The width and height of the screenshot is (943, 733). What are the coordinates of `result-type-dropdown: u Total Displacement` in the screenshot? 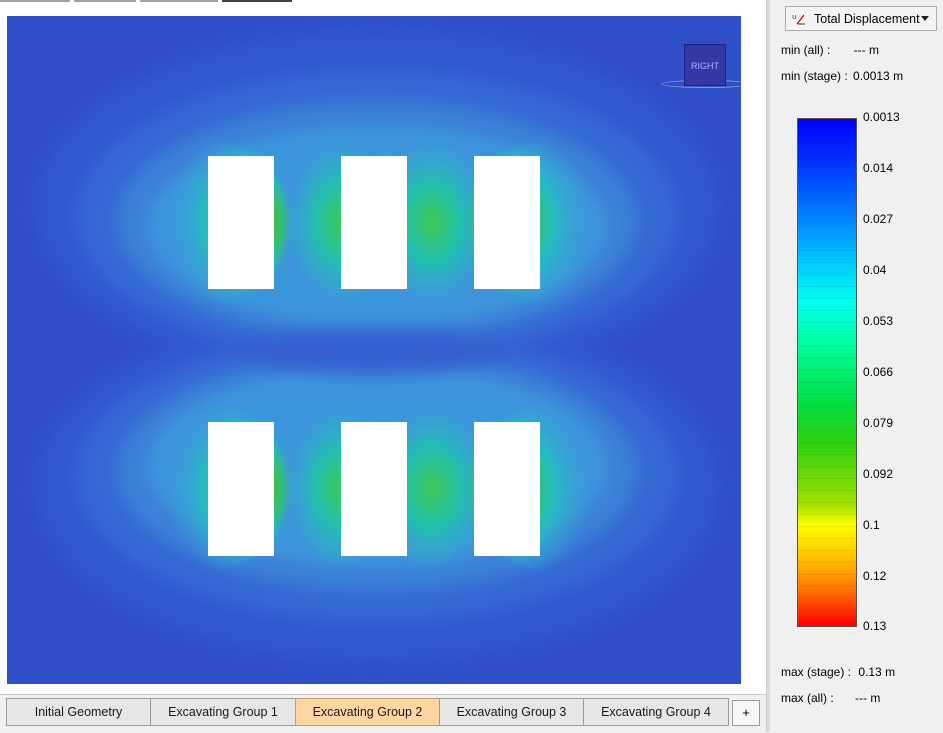 It's located at (861, 18).